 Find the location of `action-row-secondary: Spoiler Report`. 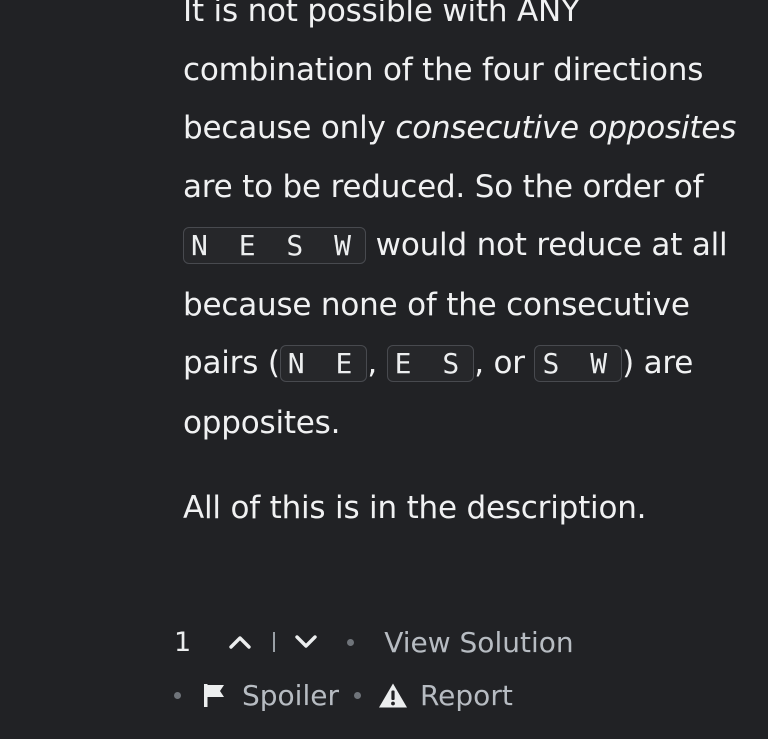

action-row-secondary: Spoiler Report is located at coordinates (343, 695).